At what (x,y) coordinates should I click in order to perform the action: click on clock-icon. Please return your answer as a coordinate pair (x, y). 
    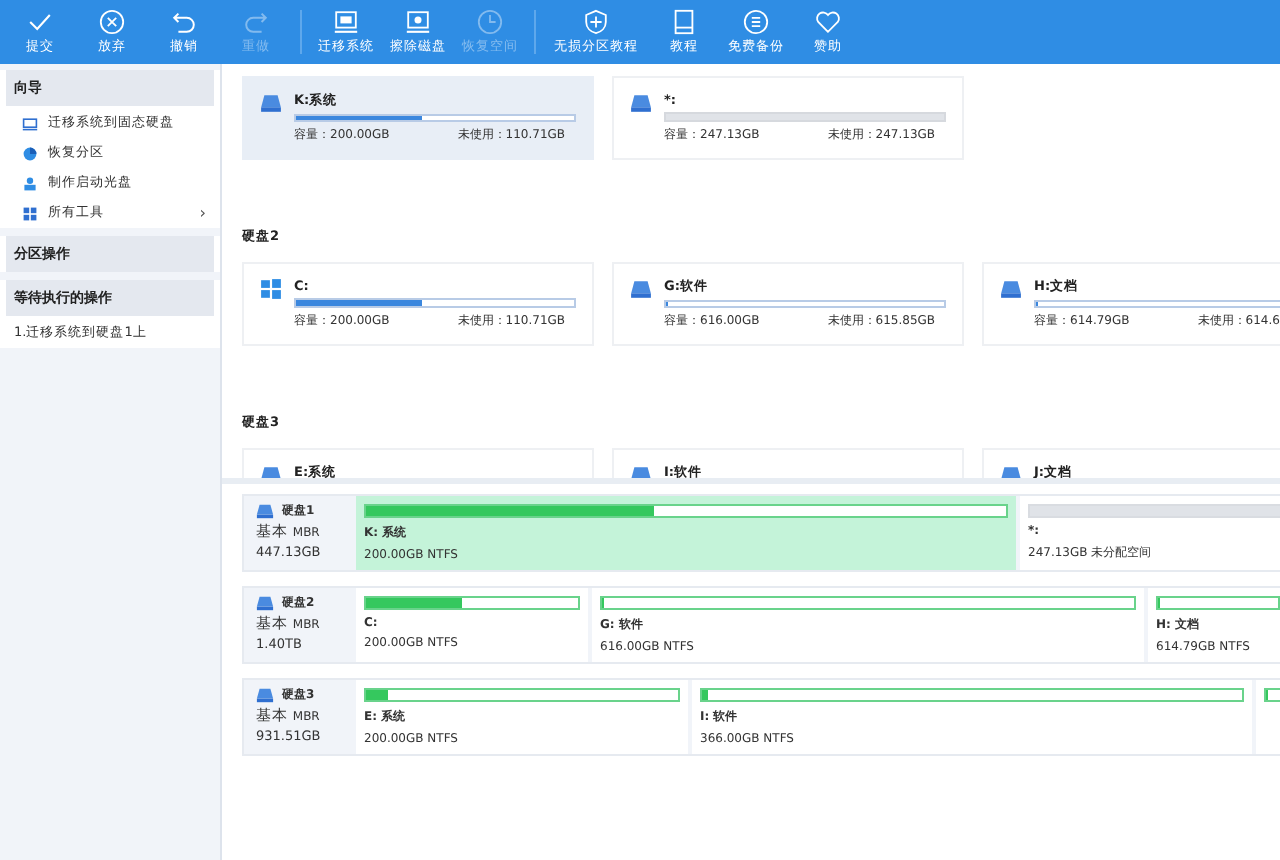
    Looking at the image, I should click on (490, 22).